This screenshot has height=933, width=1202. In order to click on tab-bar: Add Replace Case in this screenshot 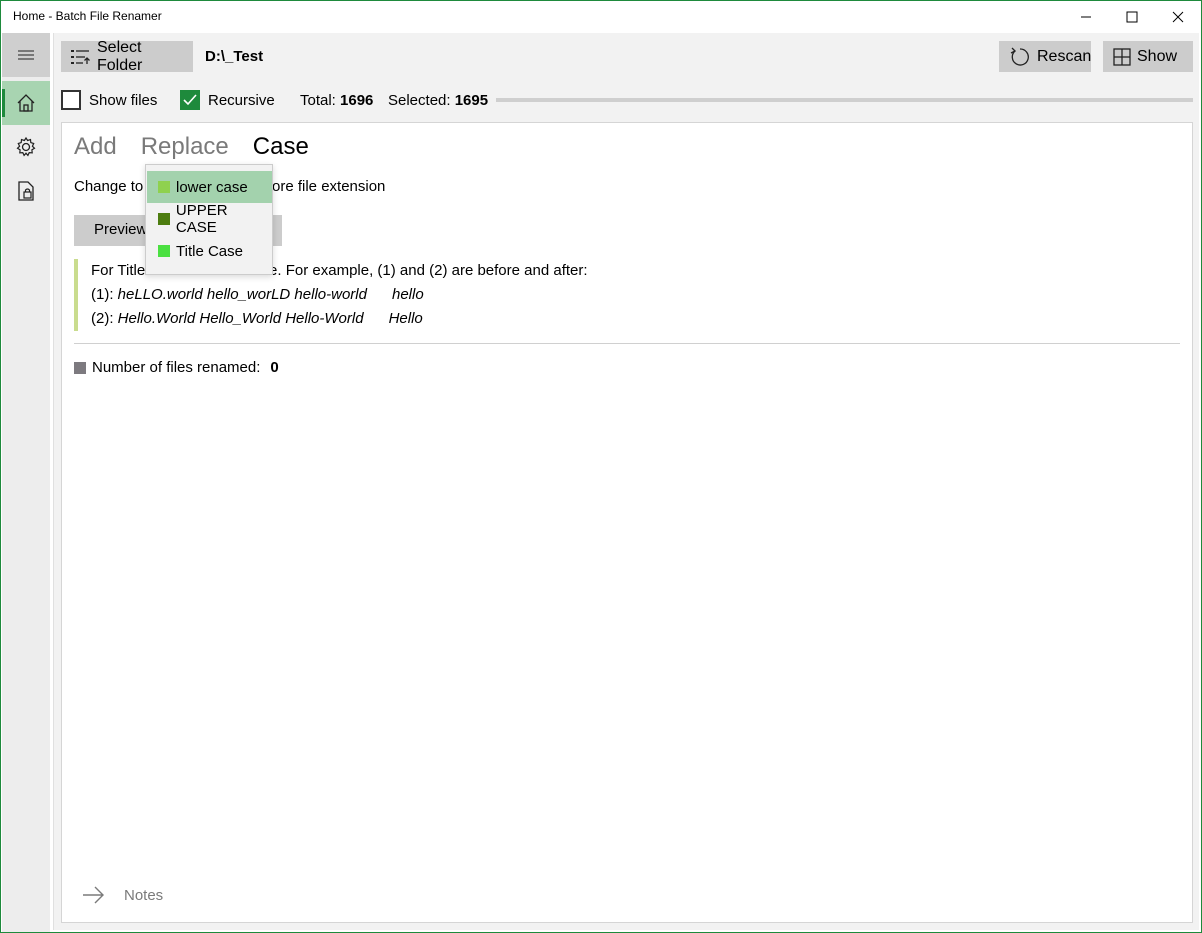, I will do `click(203, 147)`.